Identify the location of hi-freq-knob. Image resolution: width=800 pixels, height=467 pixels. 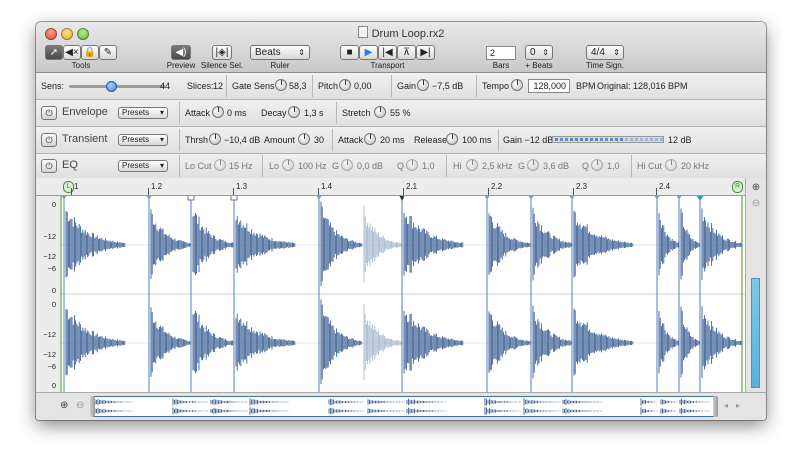
(472, 165).